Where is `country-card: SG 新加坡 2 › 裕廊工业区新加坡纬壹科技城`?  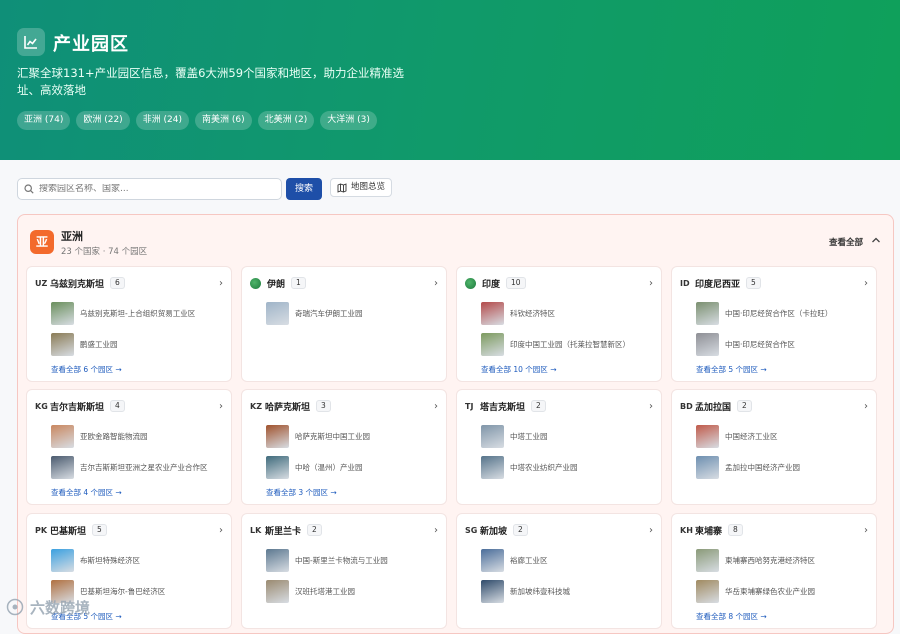
country-card: SG 新加坡 2 › 裕廊工业区新加坡纬壹科技城 is located at coordinates (559, 571).